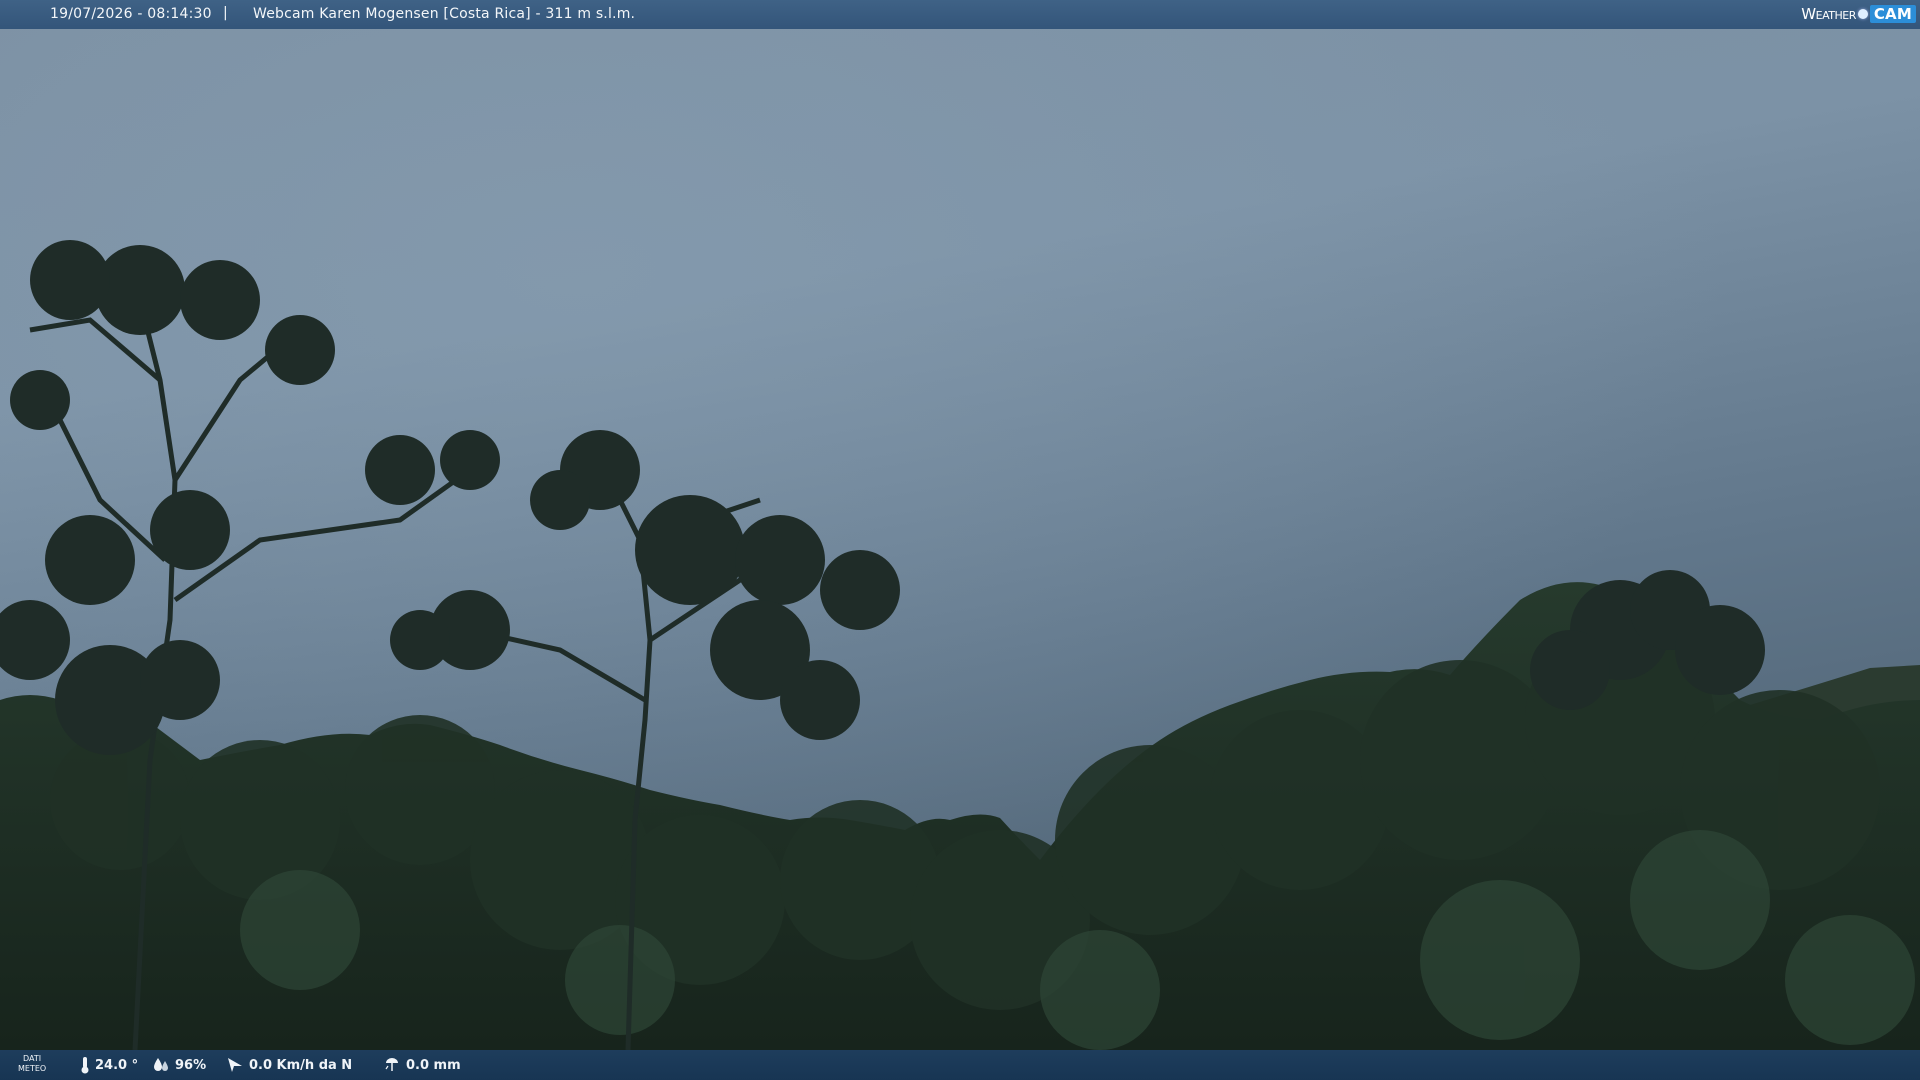 The image size is (1920, 1080). I want to click on dati-meteo-label: DATI METEO, so click(32, 1063).